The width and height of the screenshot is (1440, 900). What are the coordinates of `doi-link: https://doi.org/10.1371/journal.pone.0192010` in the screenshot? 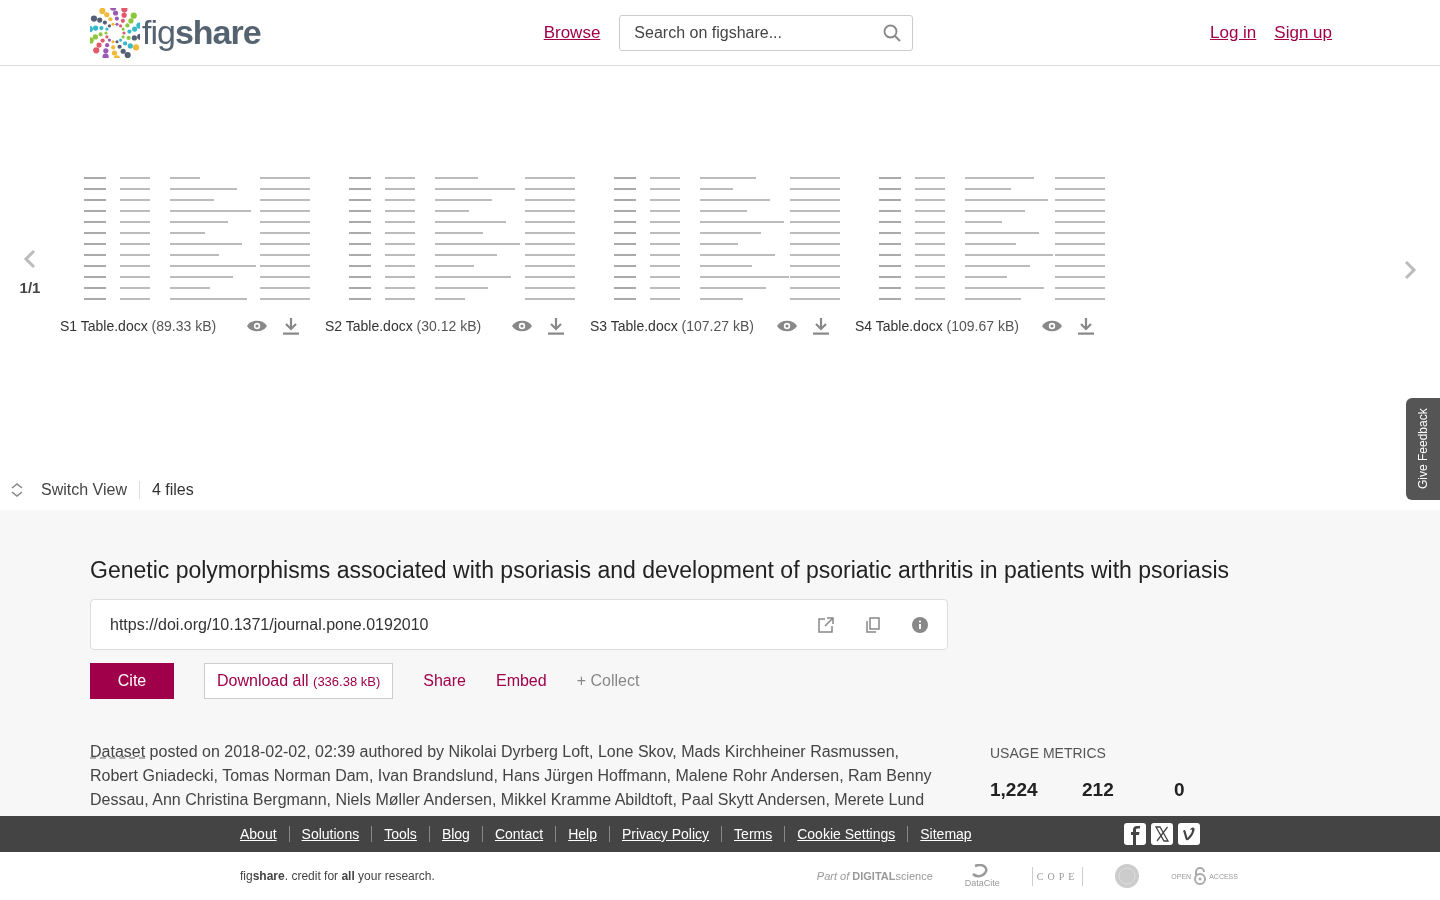 It's located at (448, 624).